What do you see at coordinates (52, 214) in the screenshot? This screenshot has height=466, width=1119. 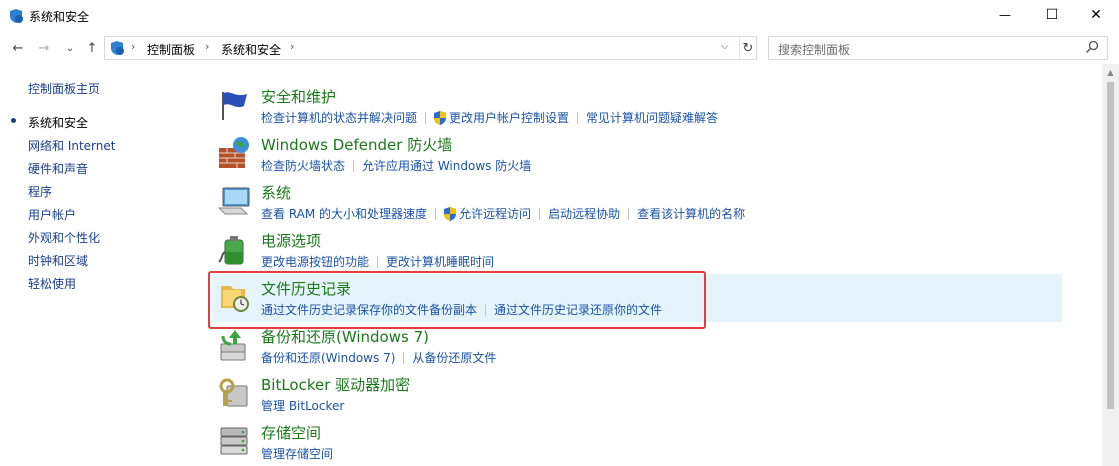 I see `sidebar-item-user-accounts: 用户帐户` at bounding box center [52, 214].